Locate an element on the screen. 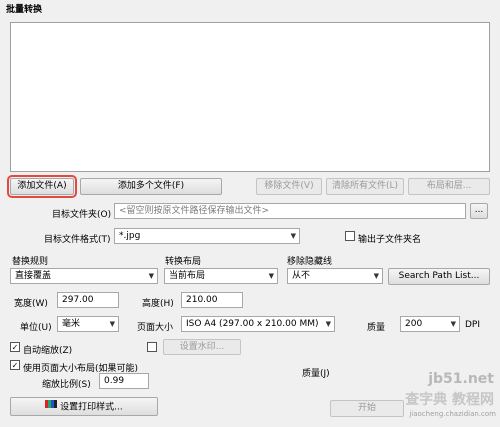  remove-file-button: 移除文件(V) is located at coordinates (289, 186).